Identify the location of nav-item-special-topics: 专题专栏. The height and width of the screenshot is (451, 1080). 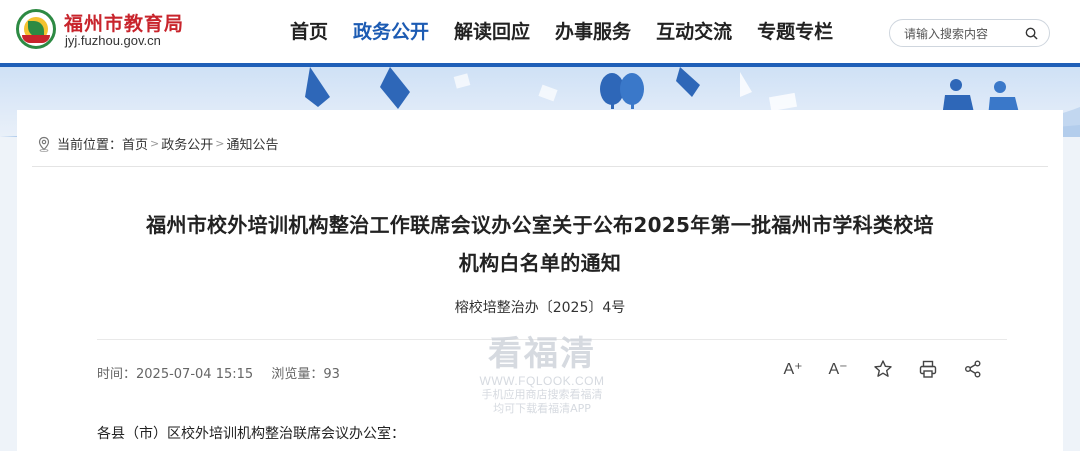
(795, 31).